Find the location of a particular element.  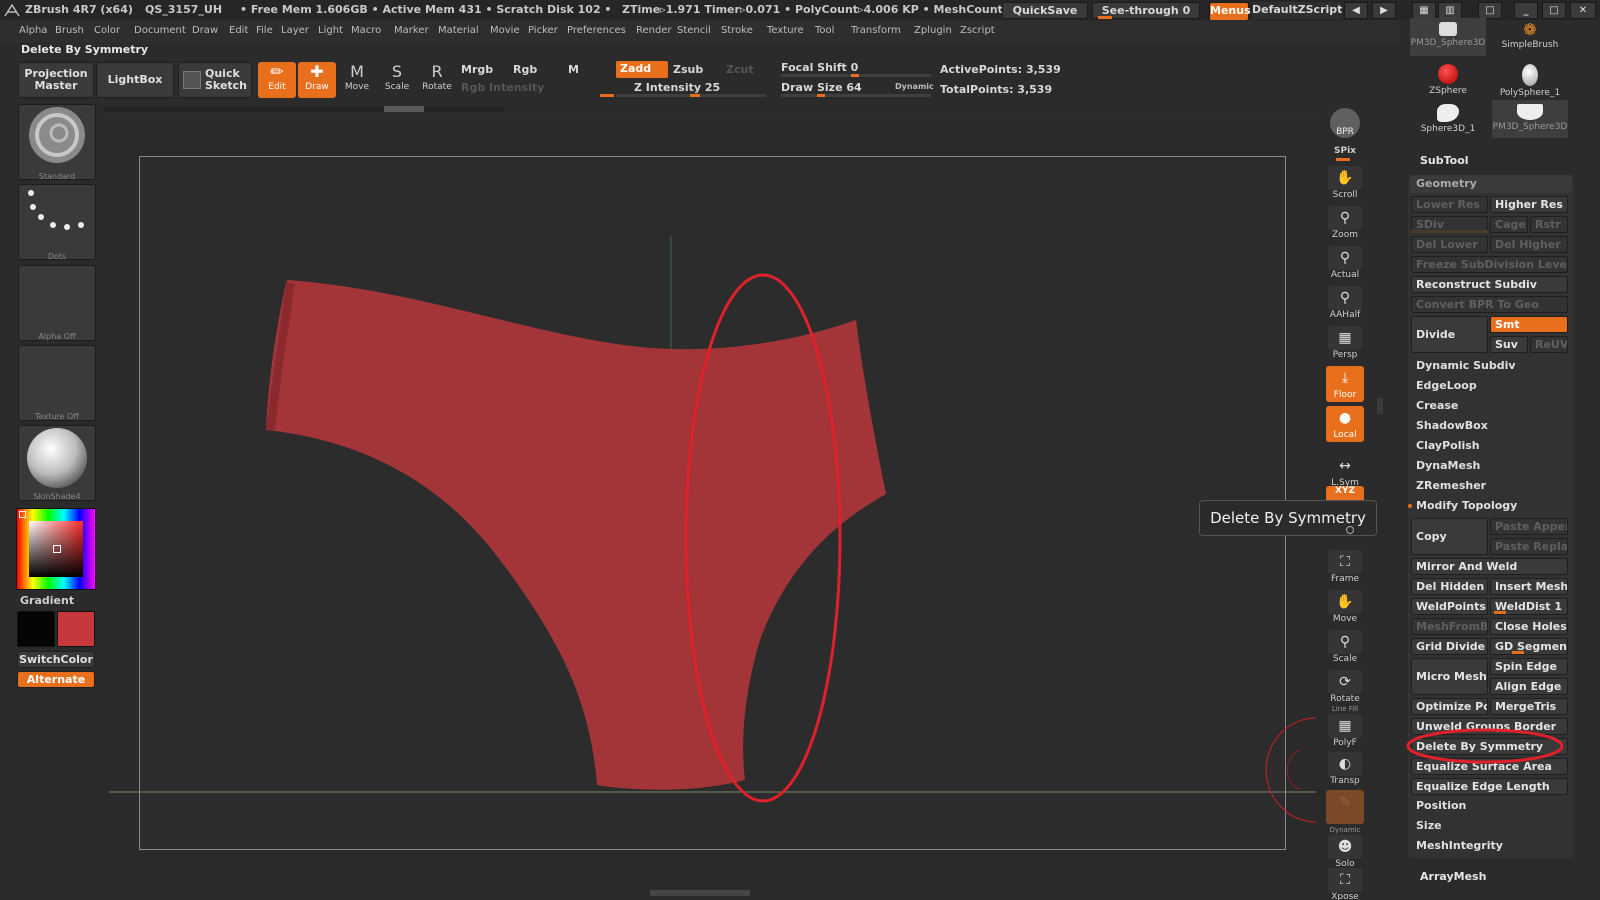

lower-res-button: Lower Res is located at coordinates (1449, 204).